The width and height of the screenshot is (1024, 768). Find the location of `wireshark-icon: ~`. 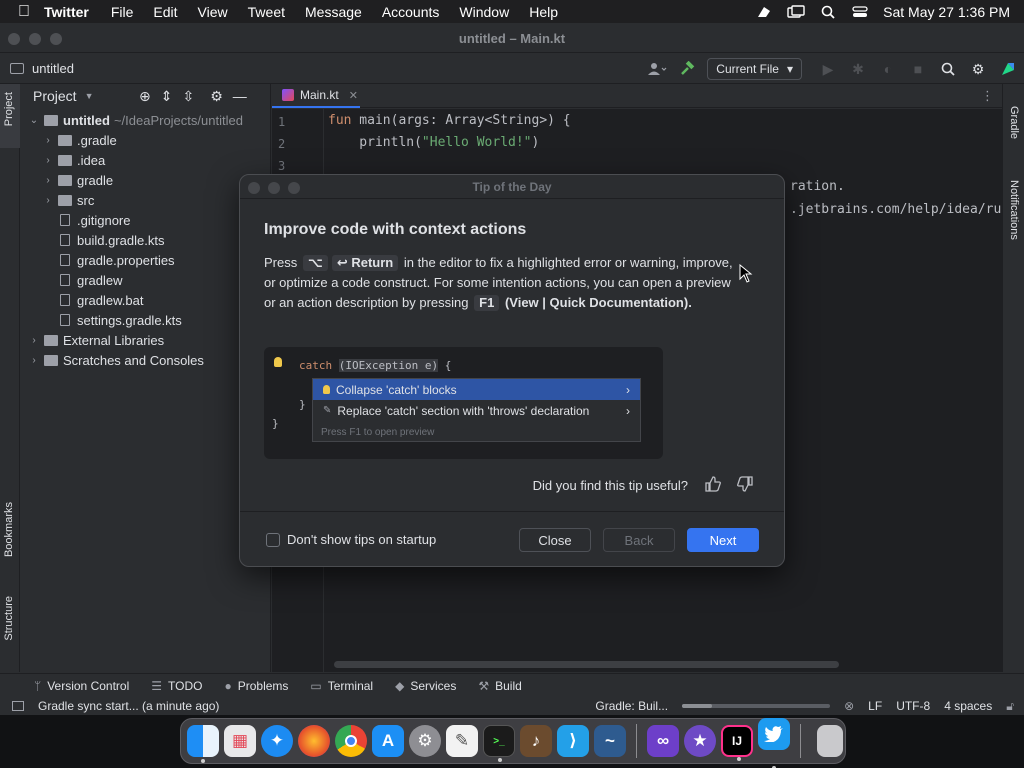

wireshark-icon: ~ is located at coordinates (610, 741).